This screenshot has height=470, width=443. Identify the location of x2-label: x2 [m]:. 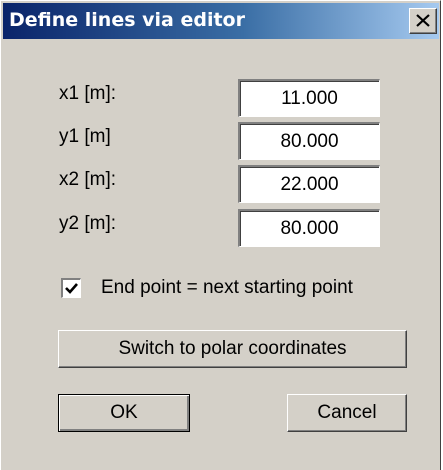
(88, 179).